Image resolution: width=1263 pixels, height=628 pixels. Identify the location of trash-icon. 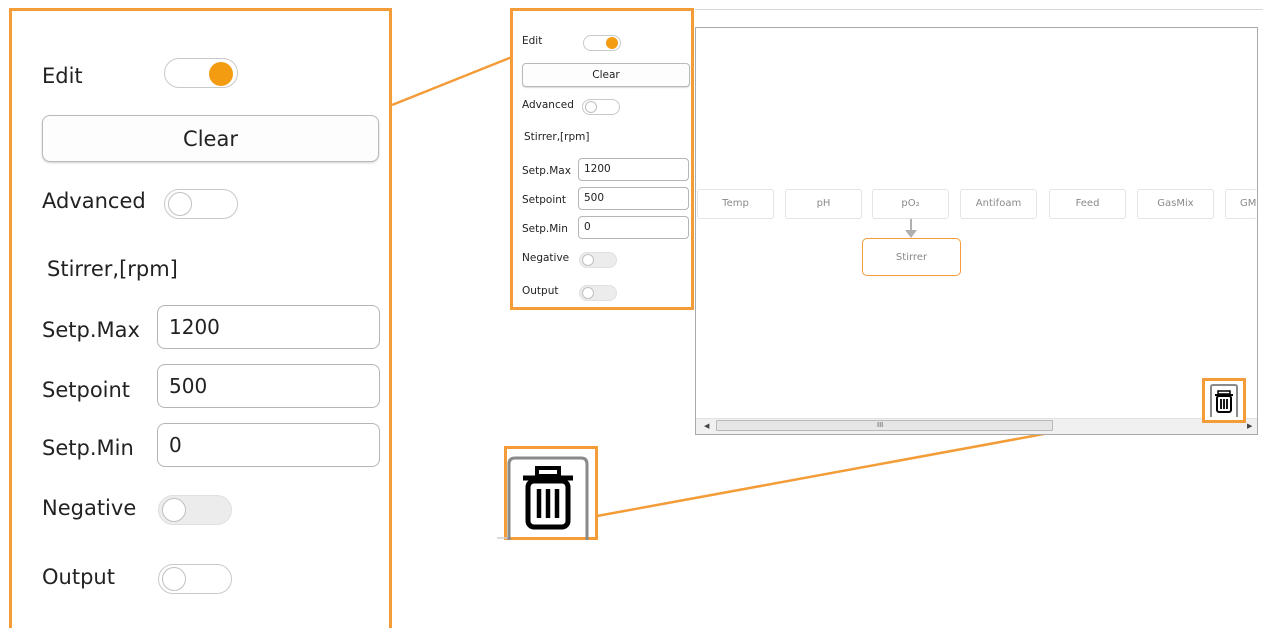
(1224, 401).